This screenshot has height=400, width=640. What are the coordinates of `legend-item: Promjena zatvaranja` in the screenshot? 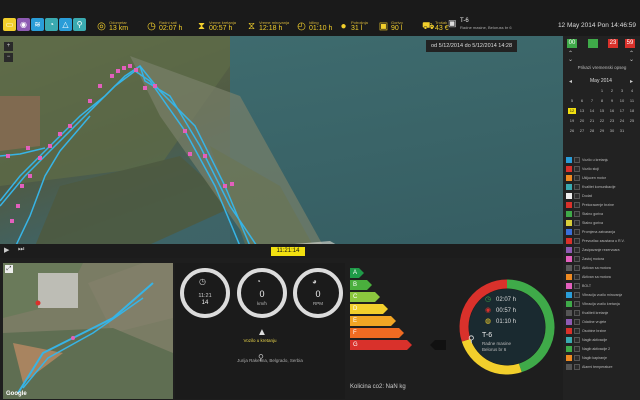 It's located at (602, 232).